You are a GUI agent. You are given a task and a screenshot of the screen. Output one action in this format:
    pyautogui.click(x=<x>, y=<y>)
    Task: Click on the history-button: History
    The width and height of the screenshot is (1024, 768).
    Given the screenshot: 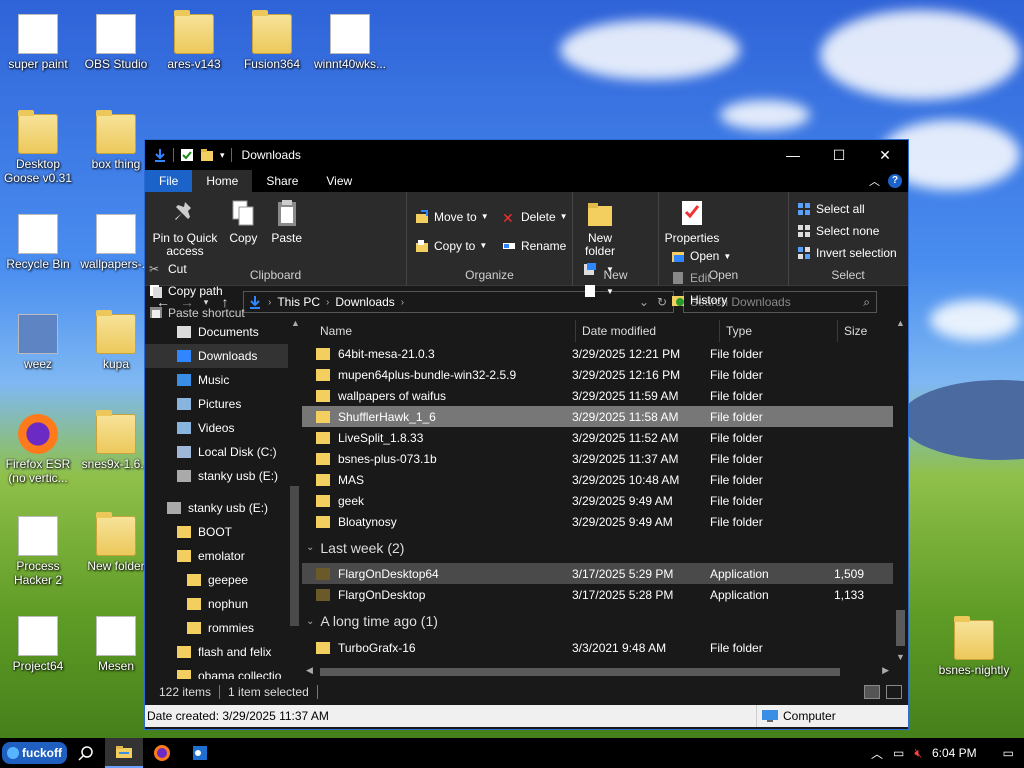 What is the action you would take?
    pyautogui.click(x=701, y=300)
    